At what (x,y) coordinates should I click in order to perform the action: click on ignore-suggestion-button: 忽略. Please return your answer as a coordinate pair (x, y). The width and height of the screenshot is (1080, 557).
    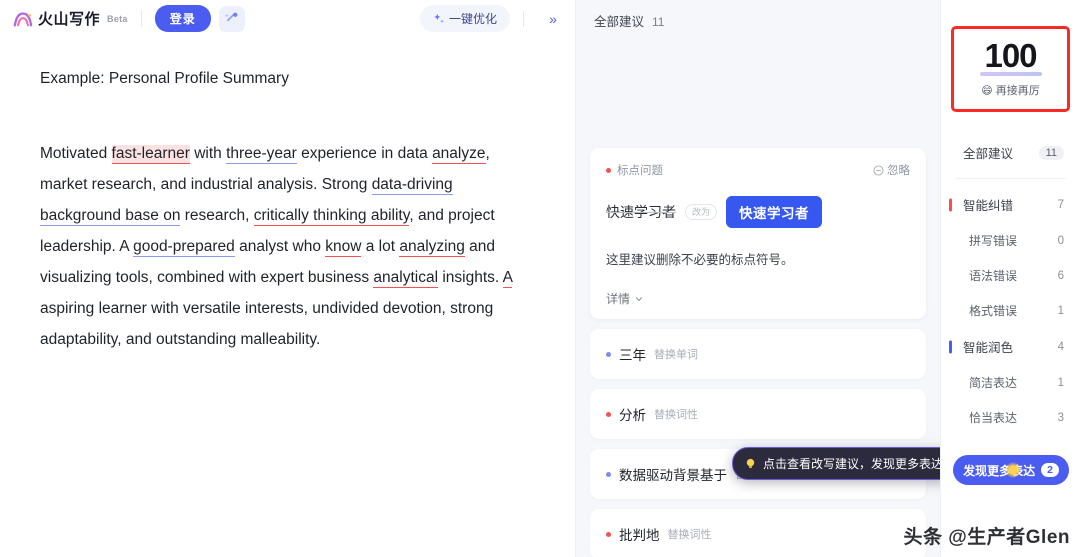
    Looking at the image, I should click on (891, 170).